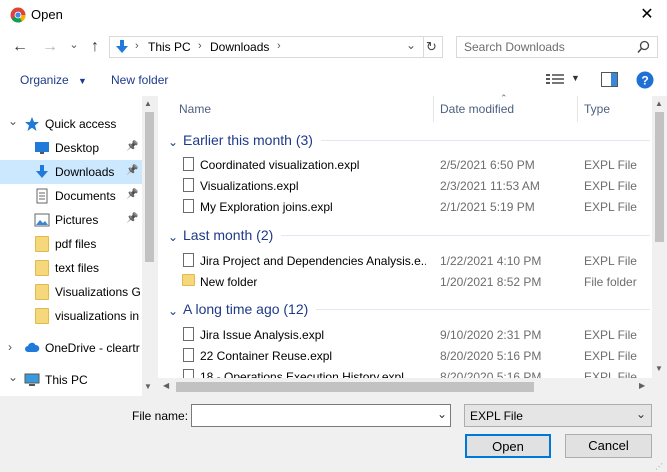 This screenshot has width=667, height=472. What do you see at coordinates (333, 15) in the screenshot?
I see `title-bar` at bounding box center [333, 15].